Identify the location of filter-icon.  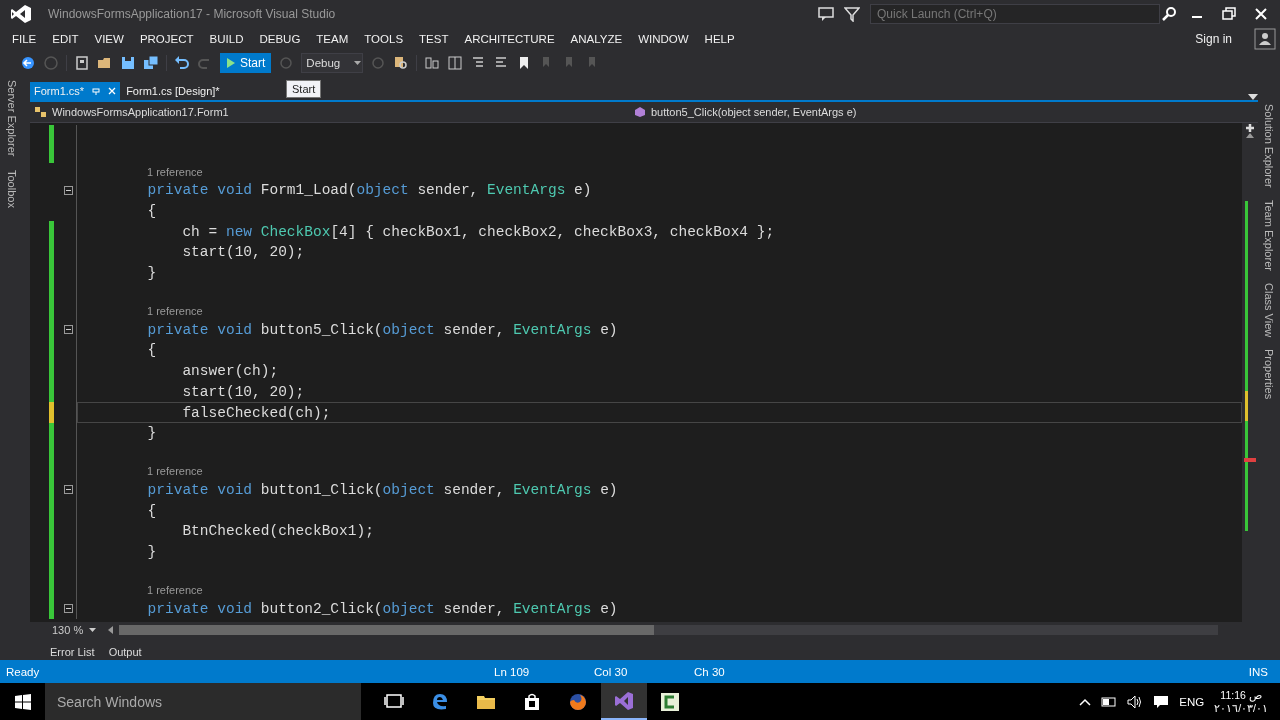
(852, 14).